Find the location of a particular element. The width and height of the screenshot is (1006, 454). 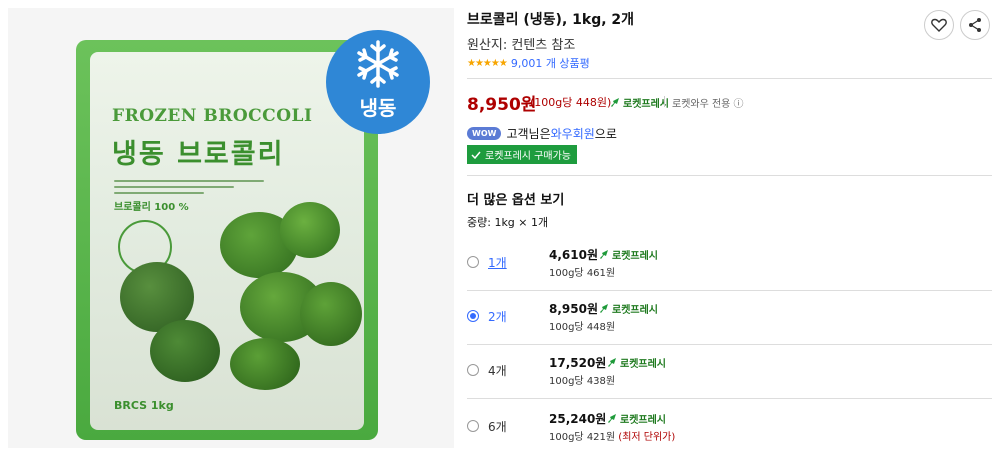

wow-badge: WOW is located at coordinates (484, 133).